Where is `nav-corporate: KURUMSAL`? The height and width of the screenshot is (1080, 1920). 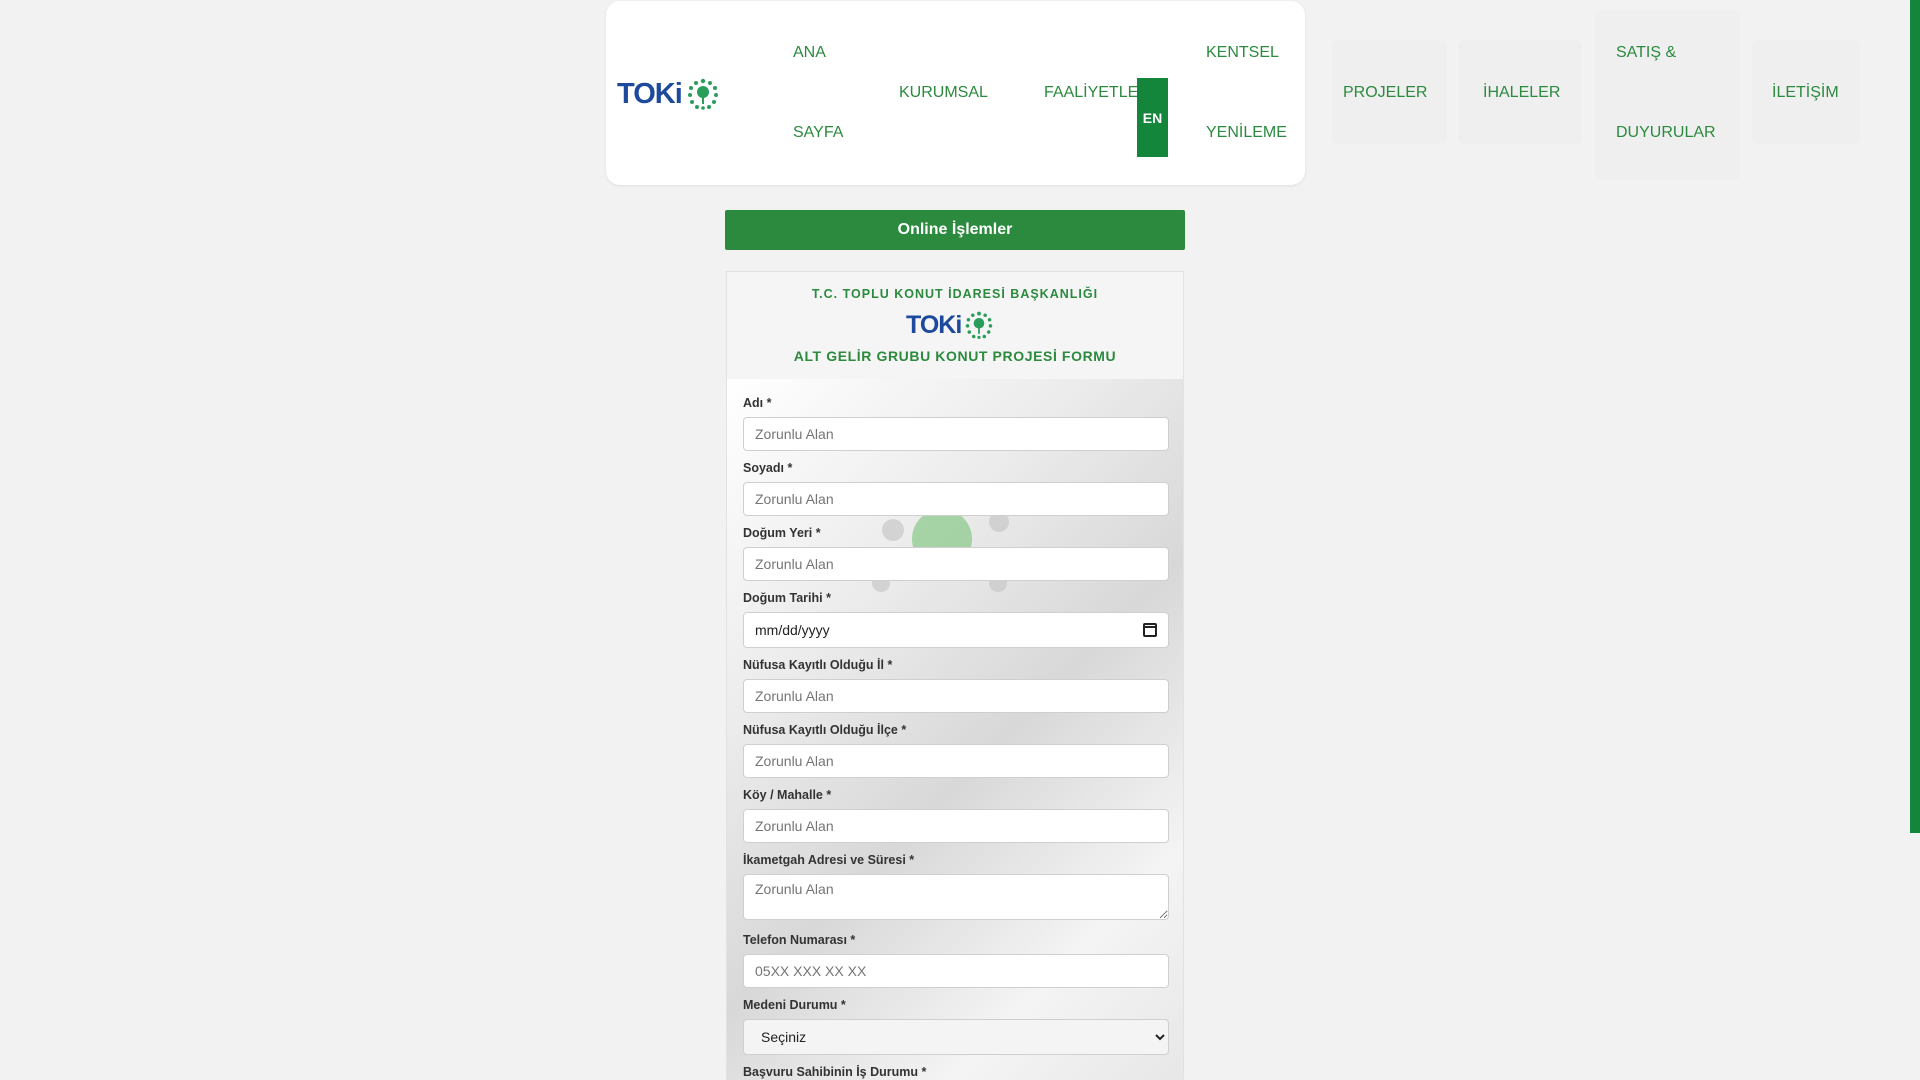
nav-corporate: KURUMSAL is located at coordinates (943, 93).